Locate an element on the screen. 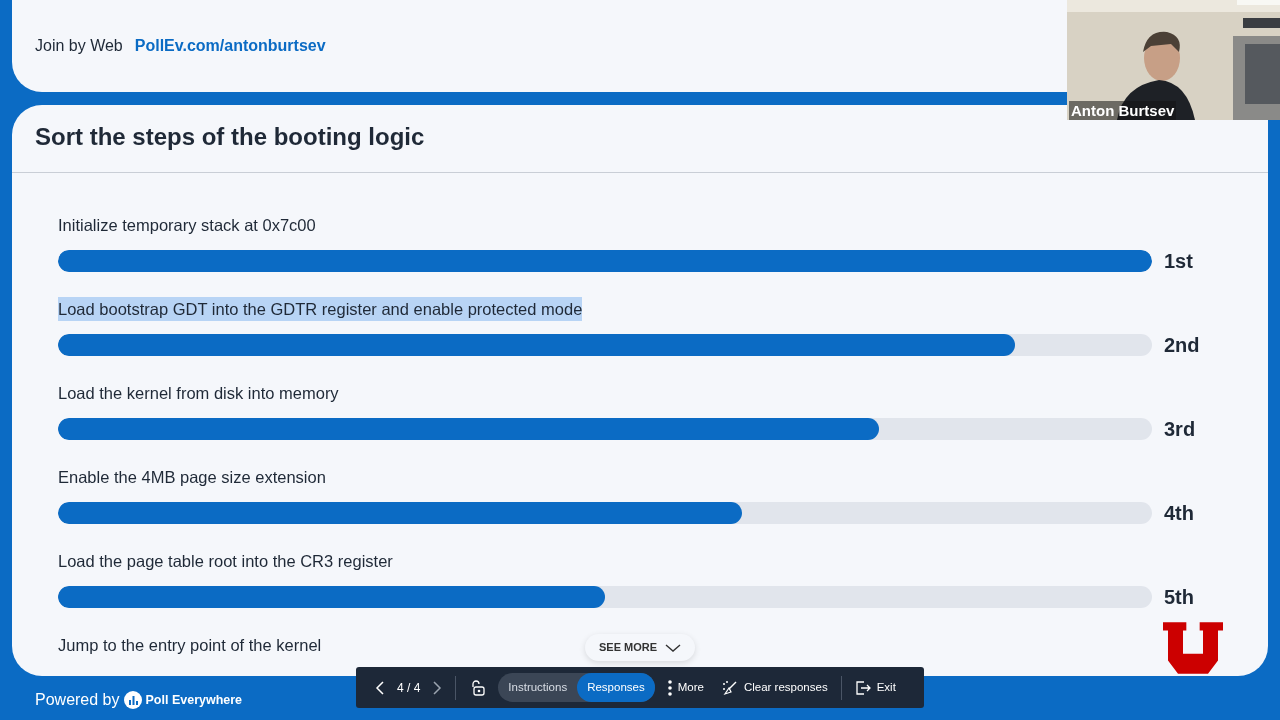 Image resolution: width=1280 pixels, height=720 pixels. chevron-left-icon is located at coordinates (379, 687).